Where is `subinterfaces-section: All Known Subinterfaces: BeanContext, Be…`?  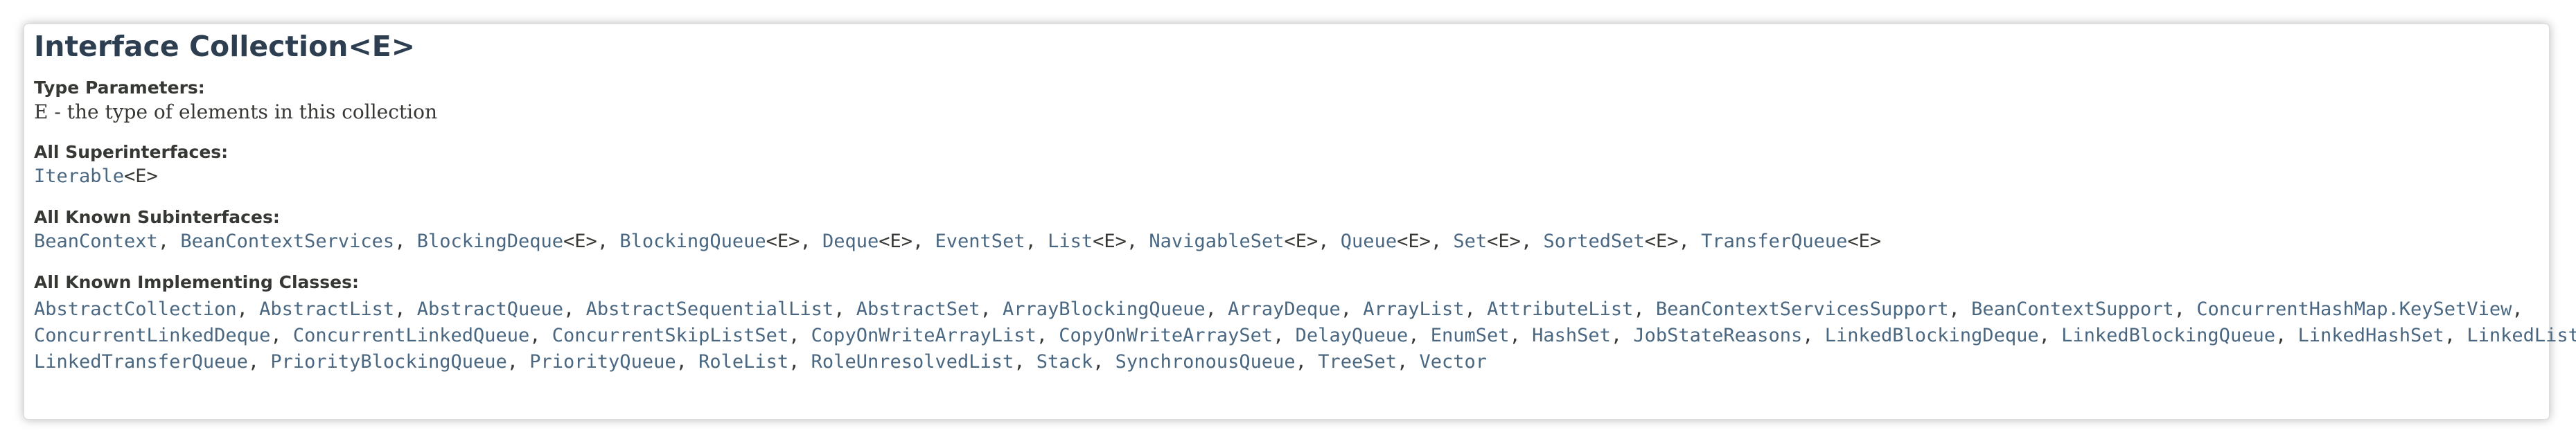 subinterfaces-section: All Known Subinterfaces: BeanContext, Be… is located at coordinates (1292, 230).